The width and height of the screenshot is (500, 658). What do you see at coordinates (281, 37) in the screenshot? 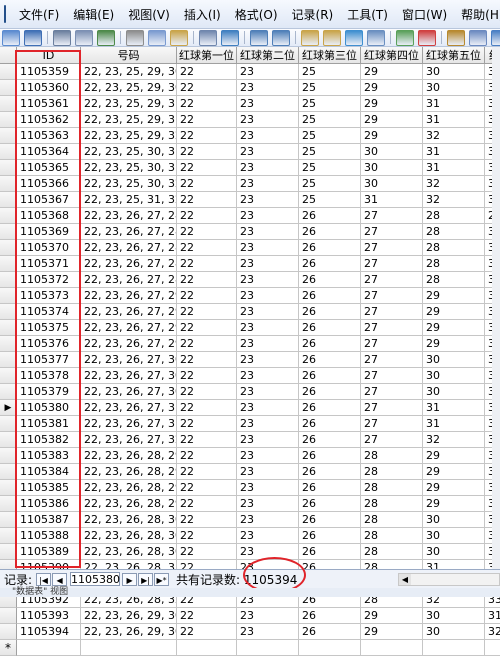
I see `sort-desc-icon` at bounding box center [281, 37].